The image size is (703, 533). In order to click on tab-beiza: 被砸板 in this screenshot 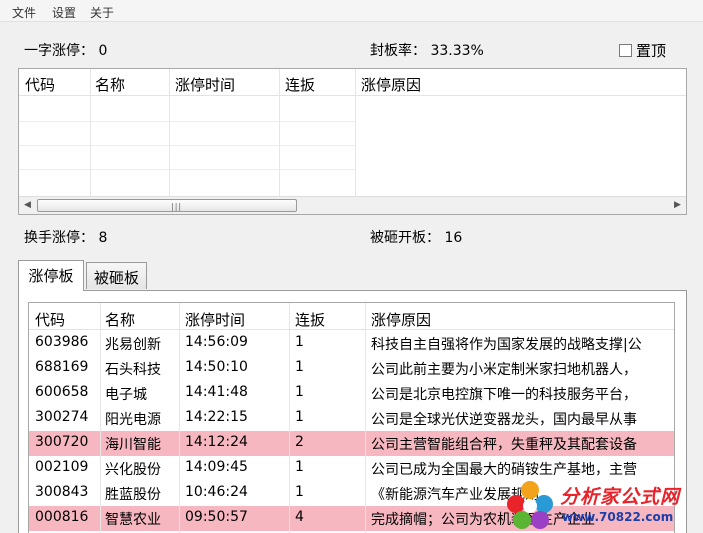, I will do `click(116, 275)`.